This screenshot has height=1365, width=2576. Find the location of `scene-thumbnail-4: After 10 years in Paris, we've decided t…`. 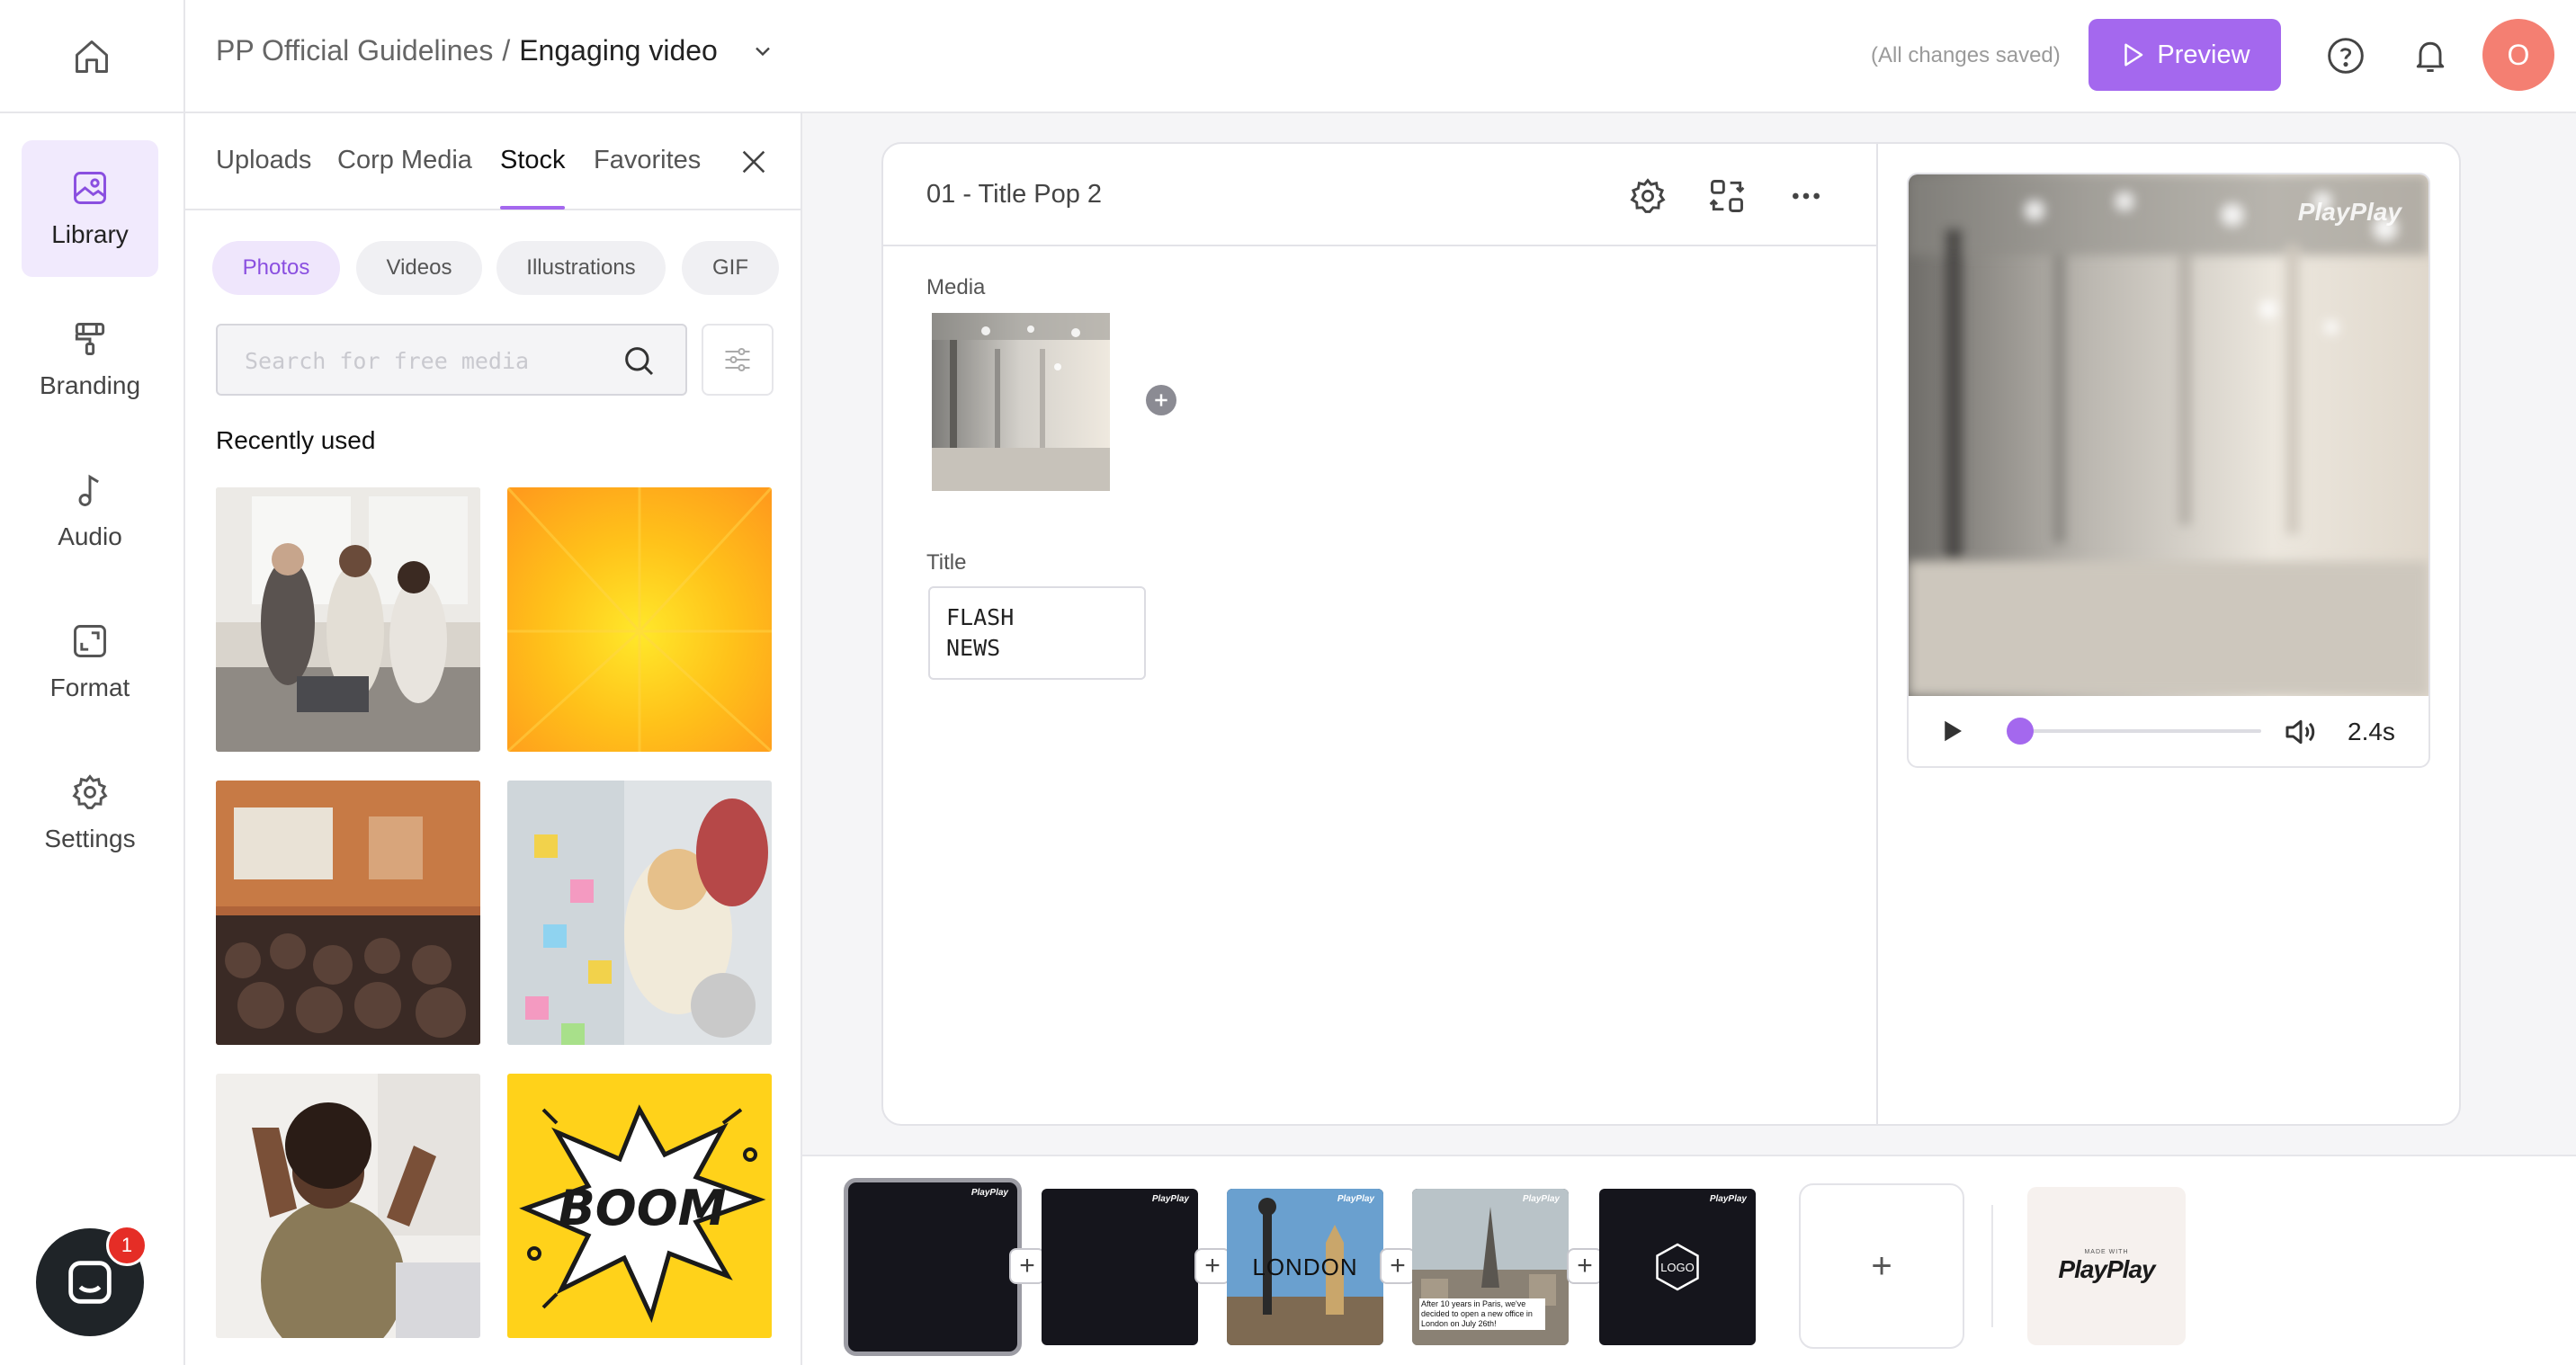

scene-thumbnail-4: After 10 years in Paris, we've decided t… is located at coordinates (1490, 1267).